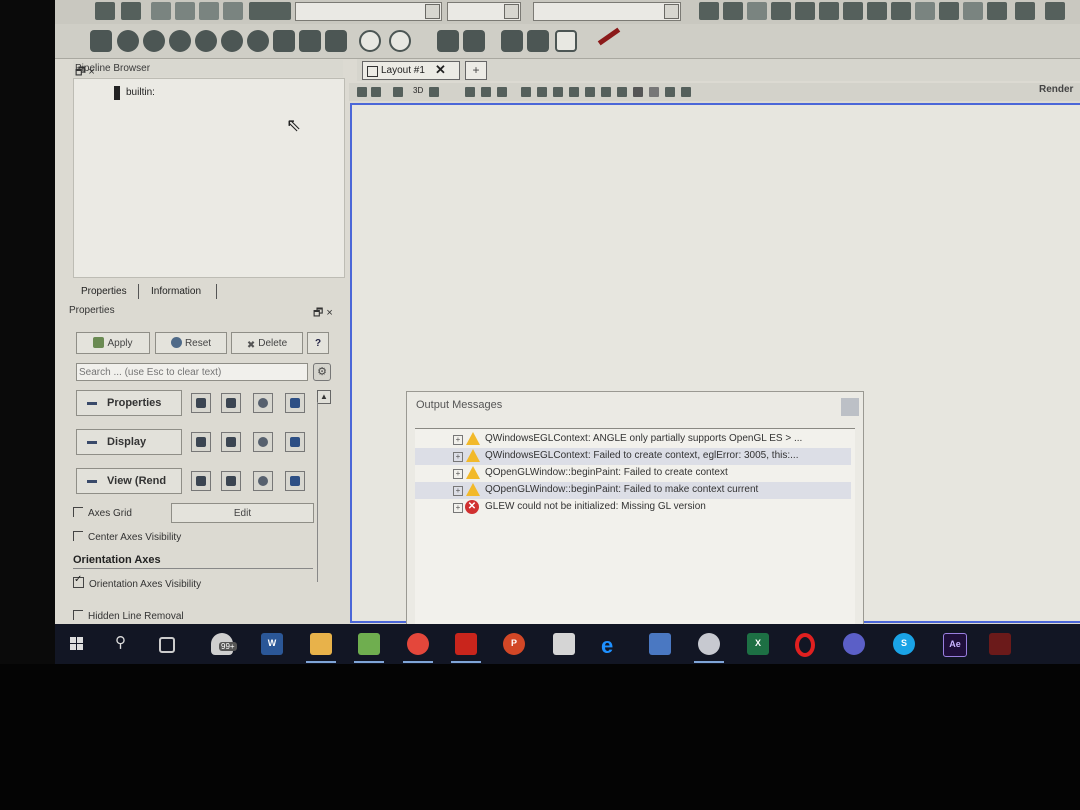 The width and height of the screenshot is (1080, 810). Describe the element at coordinates (369, 644) in the screenshot. I see `notepad-icon` at that location.